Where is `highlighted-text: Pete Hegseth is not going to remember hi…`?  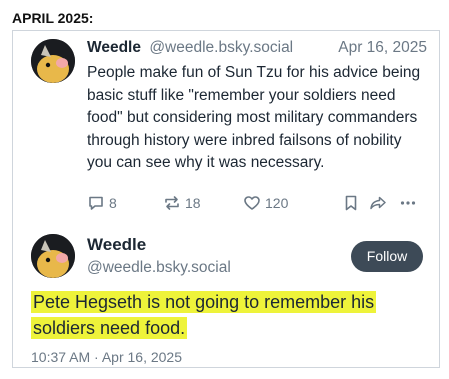
highlighted-text: Pete Hegseth is not going to remember hi… is located at coordinates (204, 315).